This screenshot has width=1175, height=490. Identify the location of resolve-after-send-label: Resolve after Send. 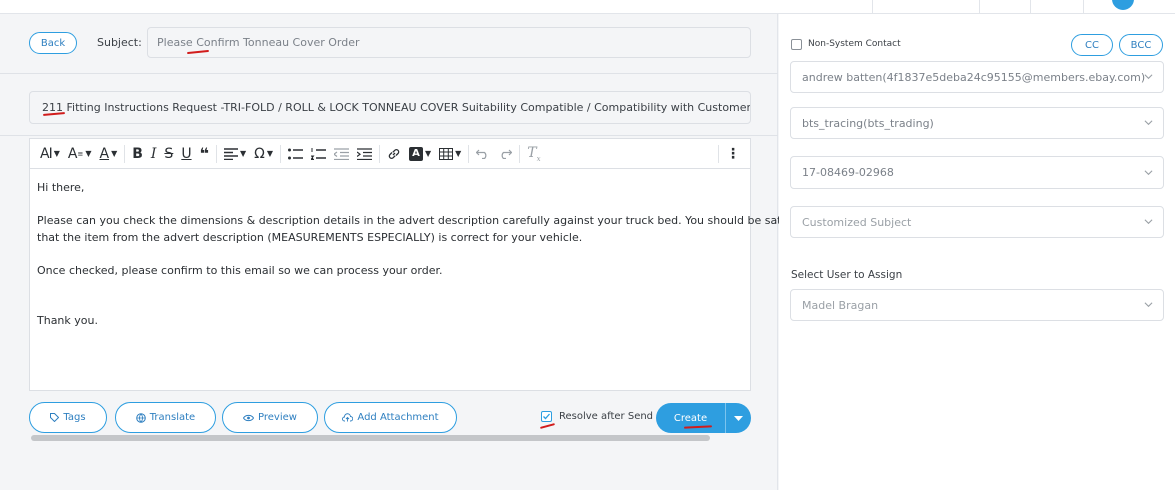
(606, 416).